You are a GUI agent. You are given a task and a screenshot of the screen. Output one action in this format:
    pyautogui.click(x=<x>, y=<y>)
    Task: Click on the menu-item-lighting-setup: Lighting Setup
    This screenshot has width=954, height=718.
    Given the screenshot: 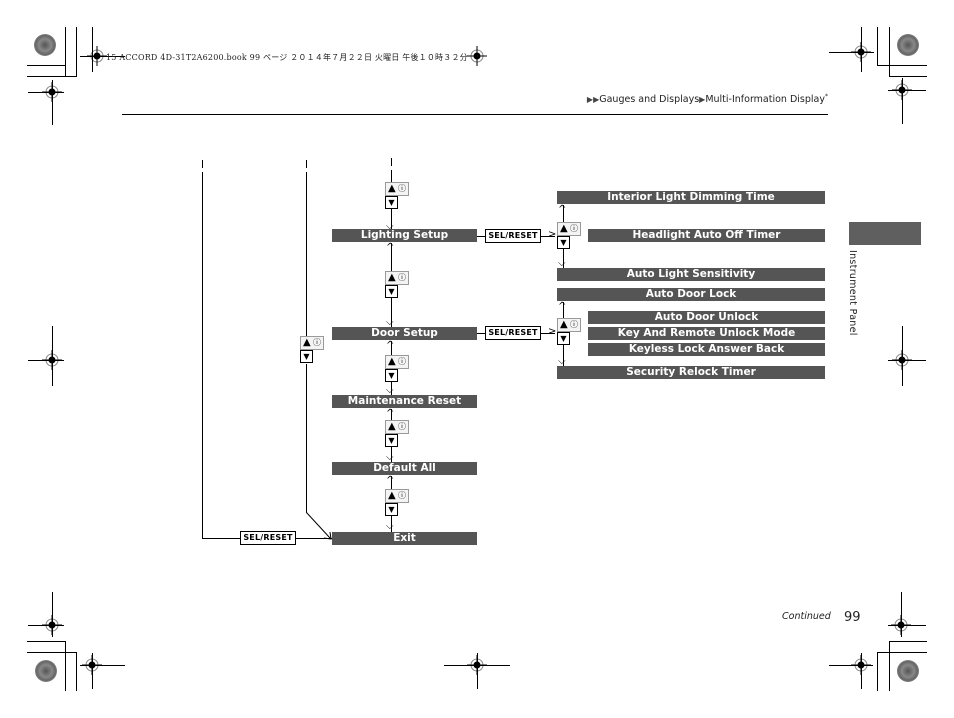 What is the action you would take?
    pyautogui.click(x=404, y=235)
    